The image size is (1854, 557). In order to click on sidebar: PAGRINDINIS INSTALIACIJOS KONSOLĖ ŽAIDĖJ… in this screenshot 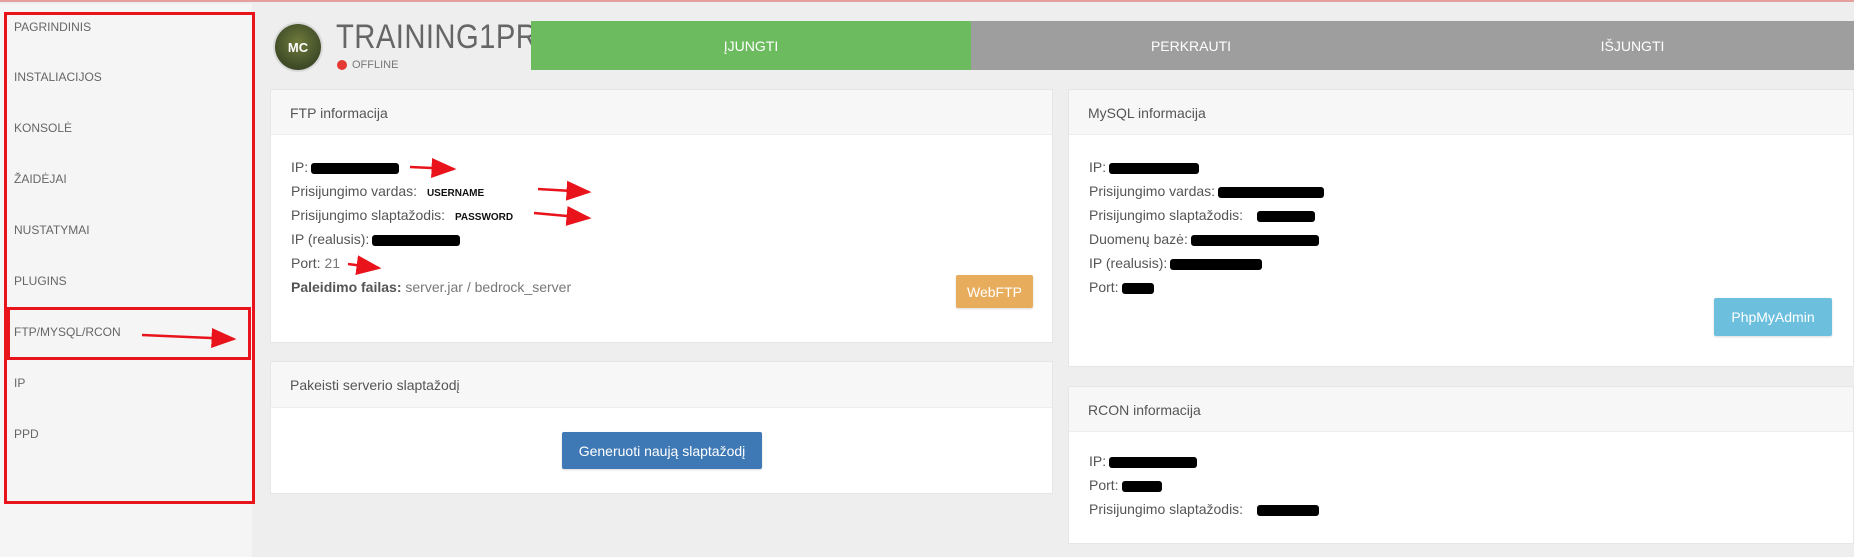, I will do `click(126, 280)`.